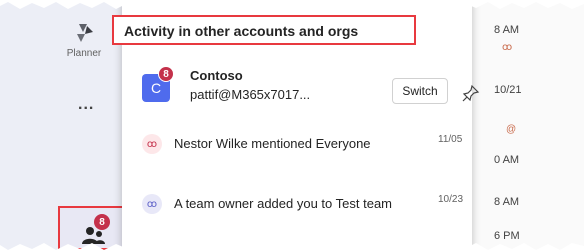  Describe the element at coordinates (511, 129) in the screenshot. I see `at-mention-icon: @` at that location.